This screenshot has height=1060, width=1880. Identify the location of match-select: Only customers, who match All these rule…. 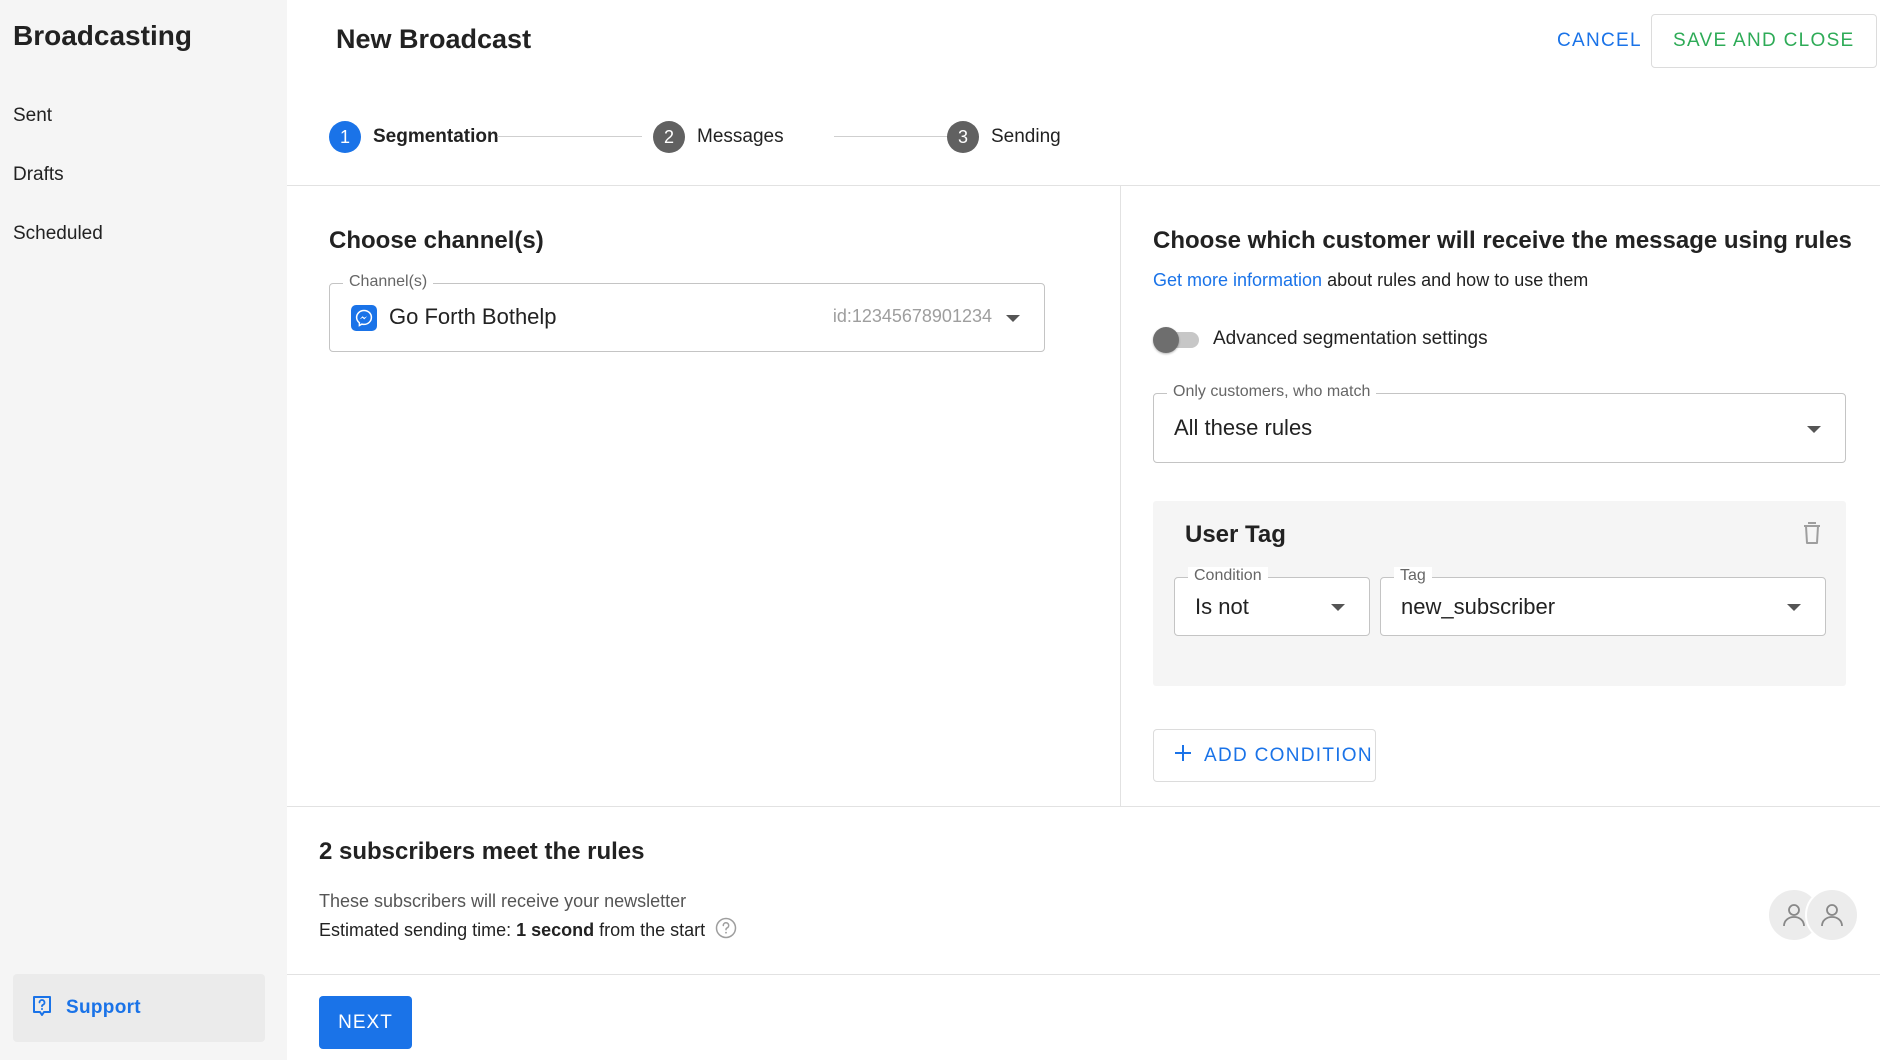
(1499, 423).